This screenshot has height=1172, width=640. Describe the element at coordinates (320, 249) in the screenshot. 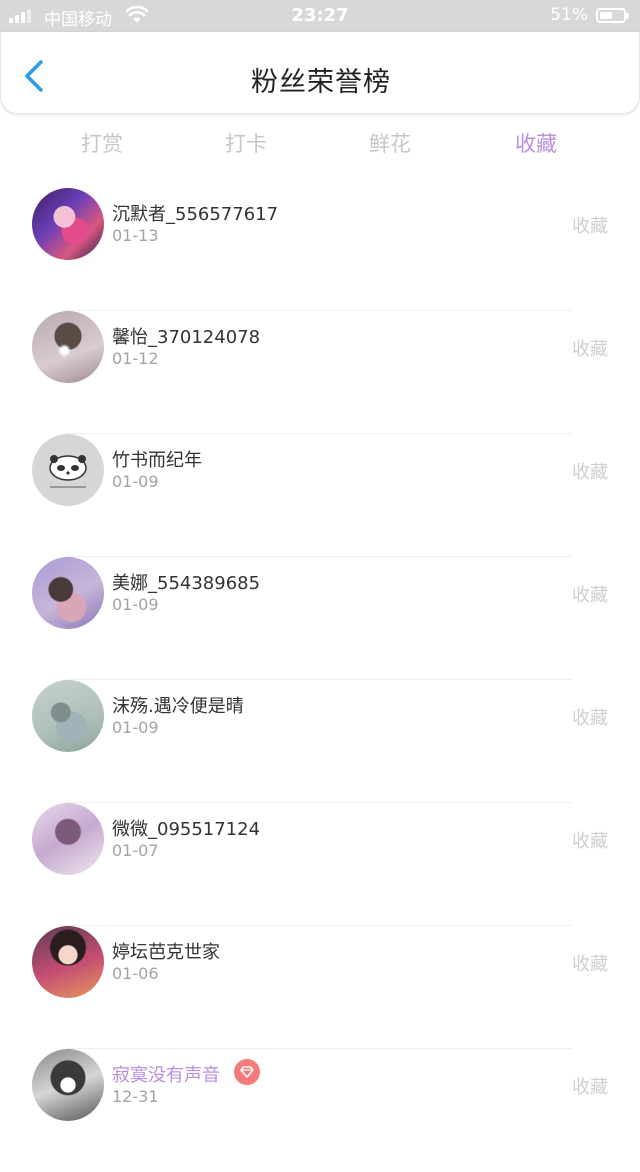

I see `list-item: 沉默者_556577617 01-13 收藏` at that location.